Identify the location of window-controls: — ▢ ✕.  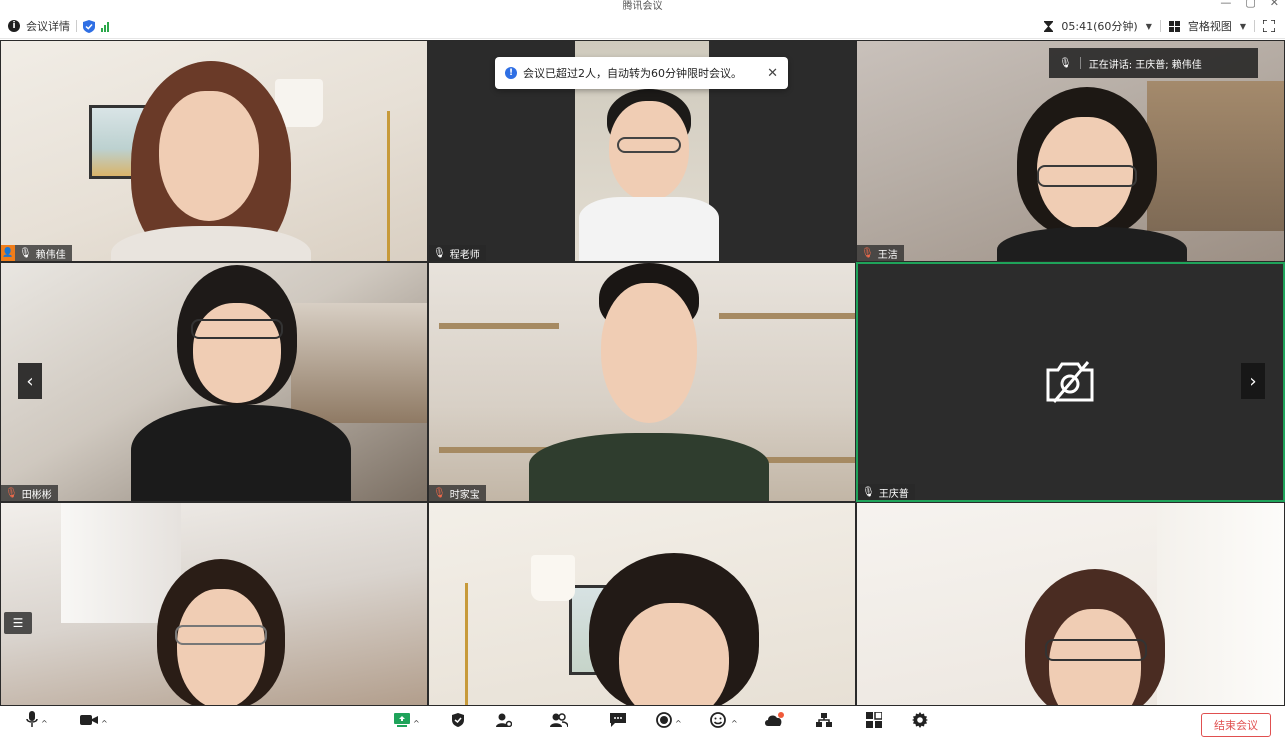
(1249, 4).